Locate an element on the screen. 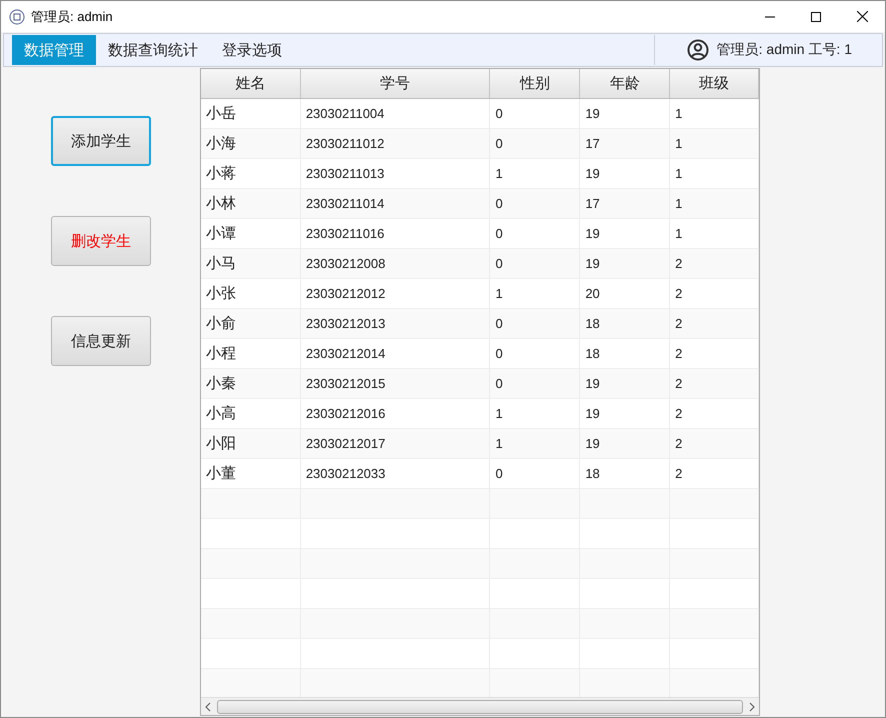  window-title: 管理员: admin is located at coordinates (72, 17).